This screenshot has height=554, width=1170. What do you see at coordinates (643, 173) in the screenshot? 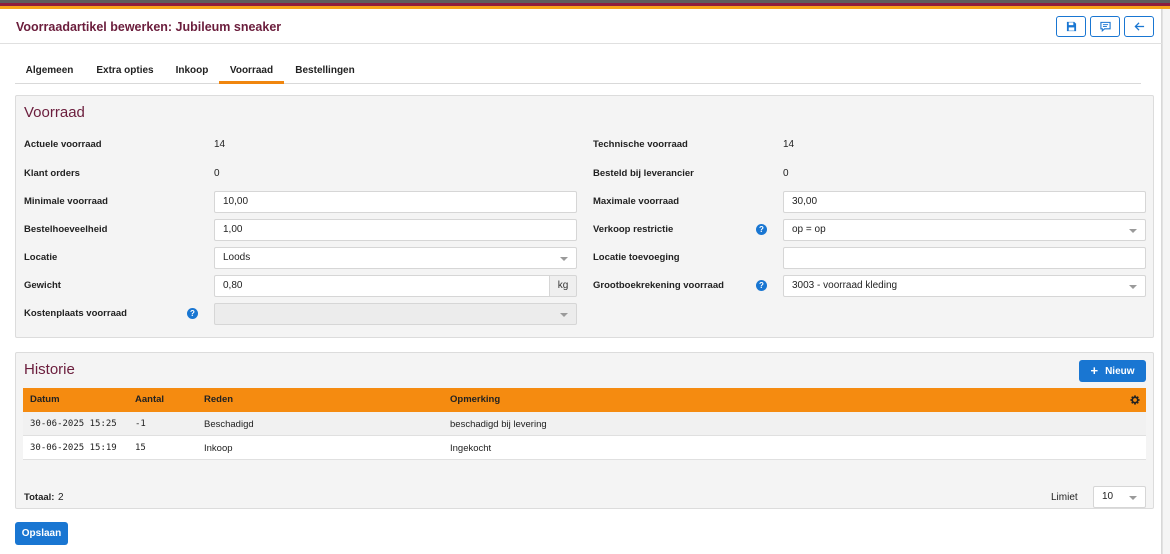
I see `besteld-bij-leverancier-label: Besteld bij leverancier` at bounding box center [643, 173].